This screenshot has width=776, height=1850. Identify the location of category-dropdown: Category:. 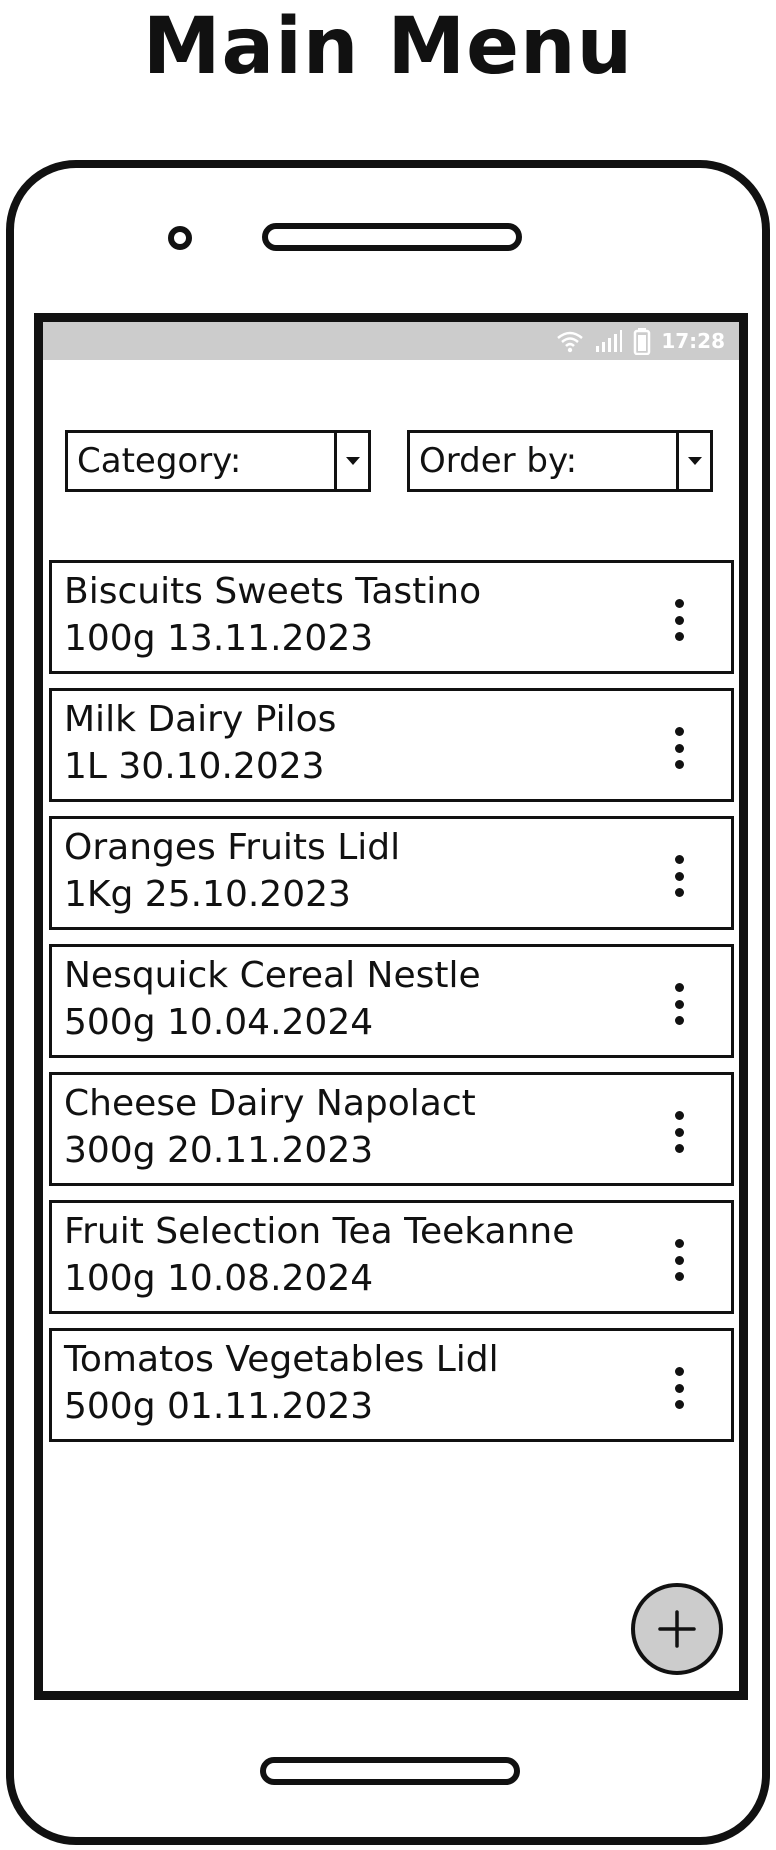
(218, 461).